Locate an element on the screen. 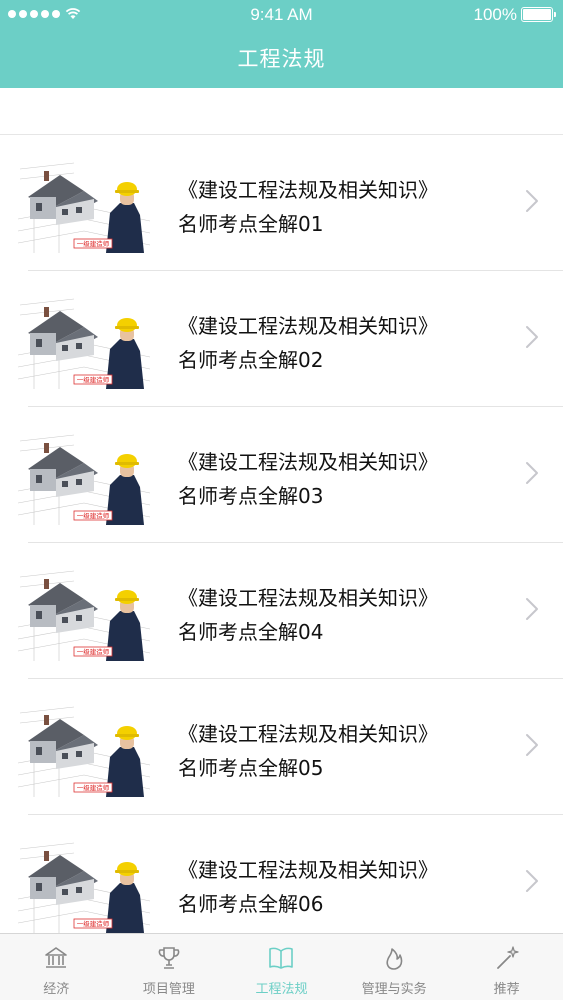  list-item-subtitle: 名师考点全解02 is located at coordinates (251, 360).